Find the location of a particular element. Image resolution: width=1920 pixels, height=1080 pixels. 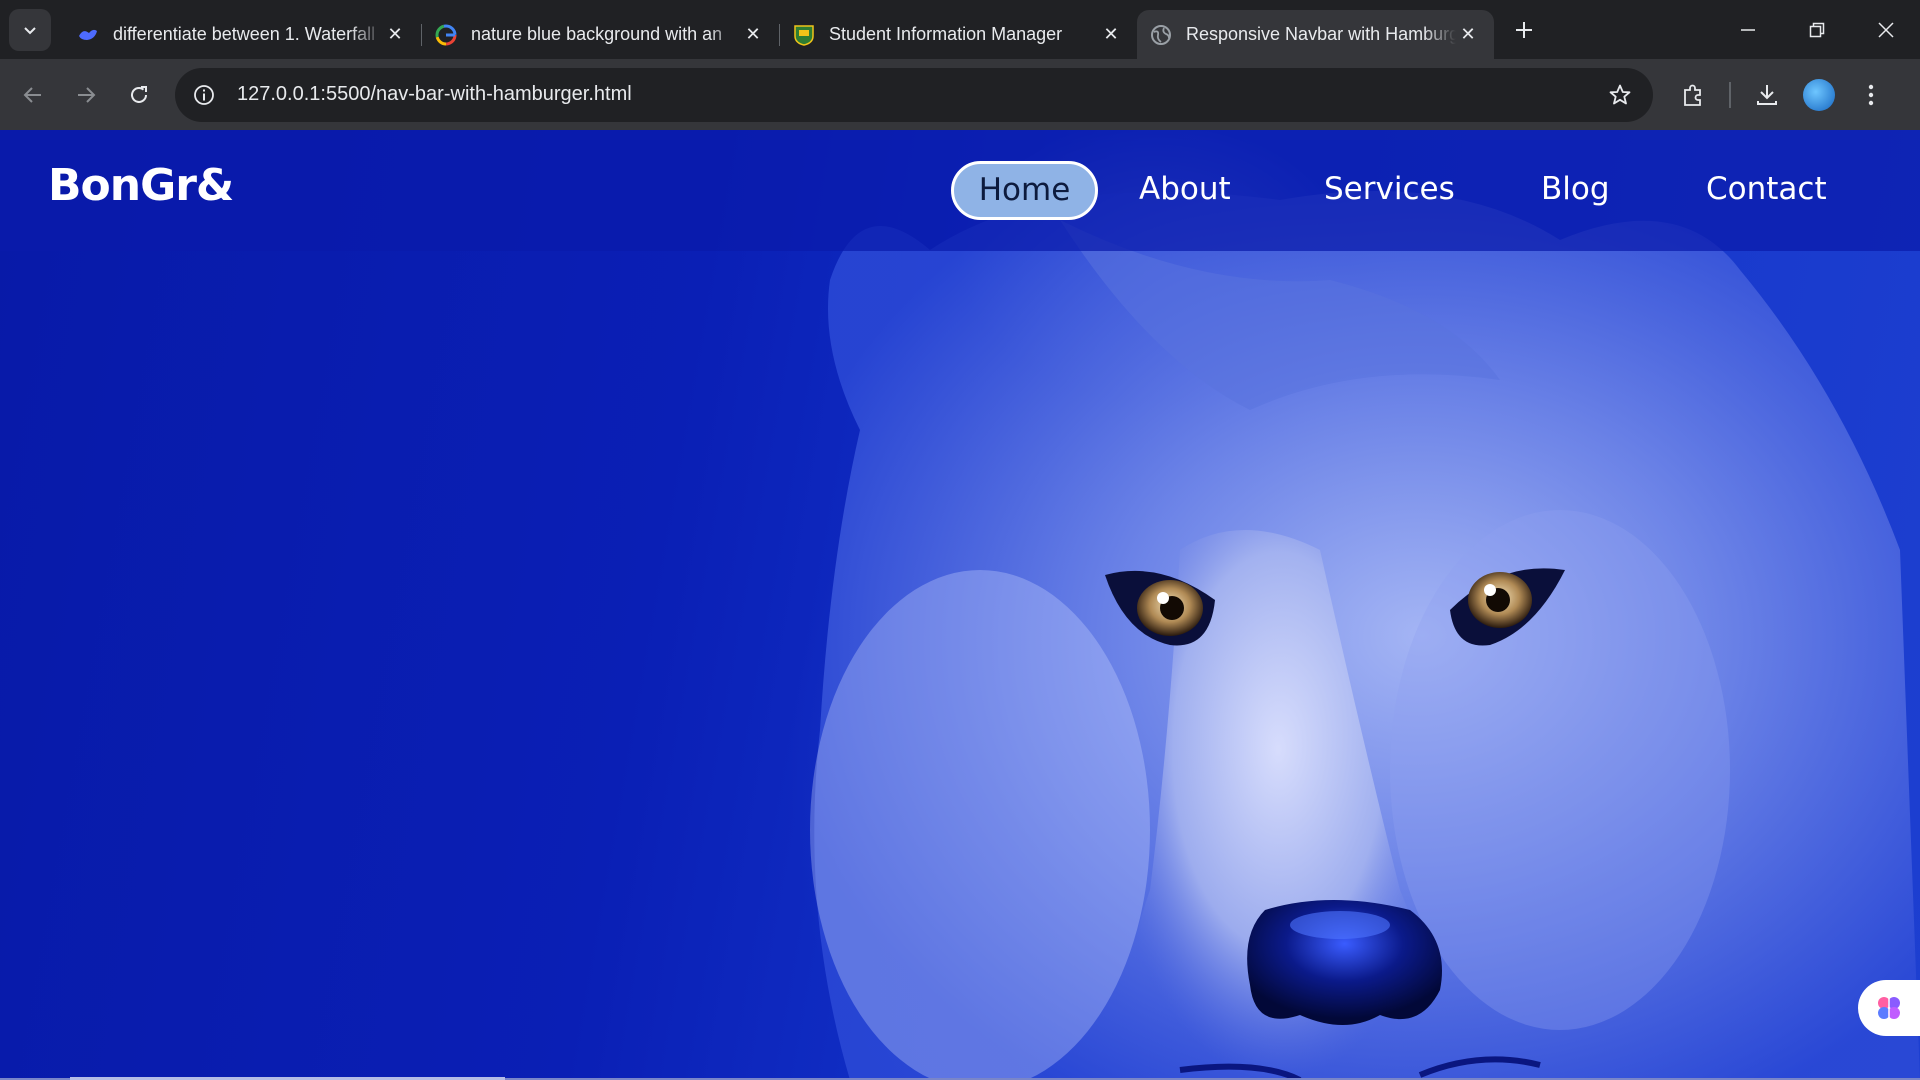

info-icon is located at coordinates (204, 94).